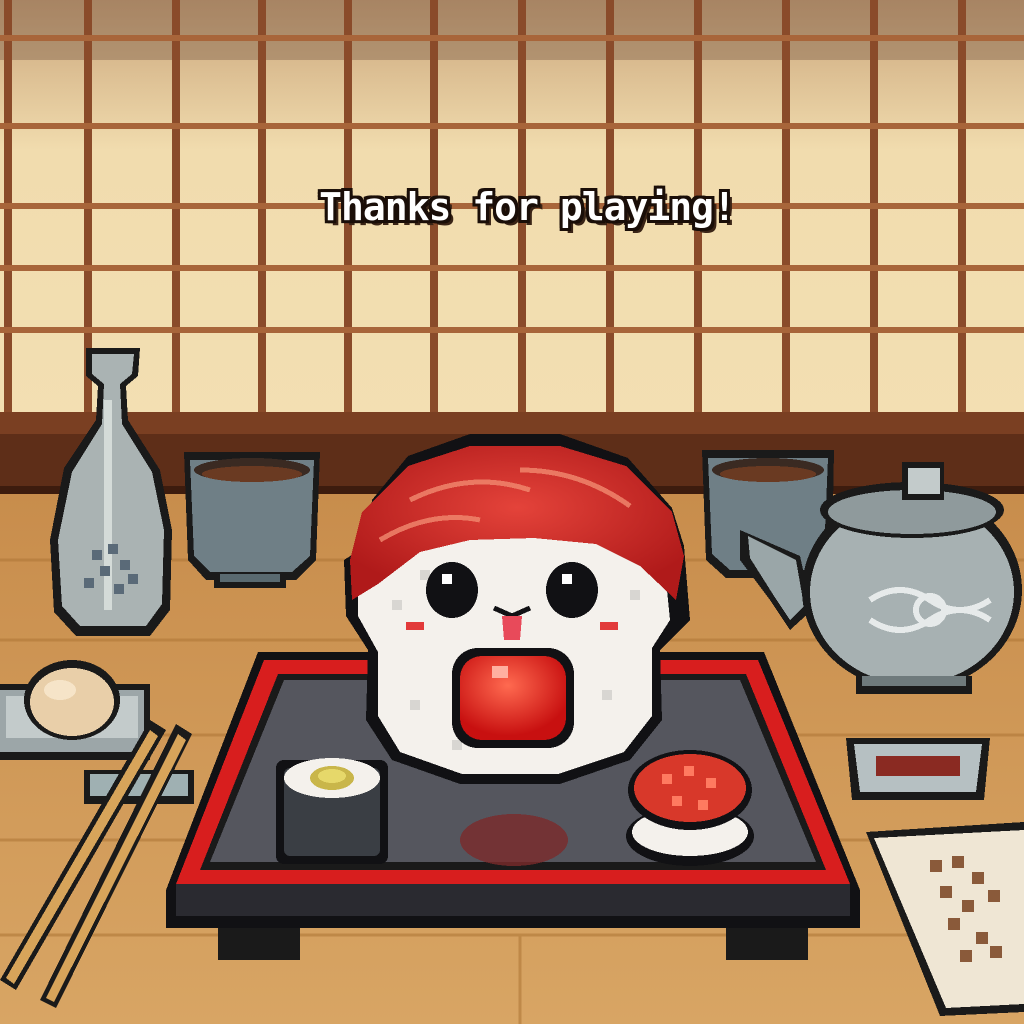 This screenshot has height=1024, width=1024. What do you see at coordinates (517, 609) in the screenshot?
I see `sushi-character-icon` at bounding box center [517, 609].